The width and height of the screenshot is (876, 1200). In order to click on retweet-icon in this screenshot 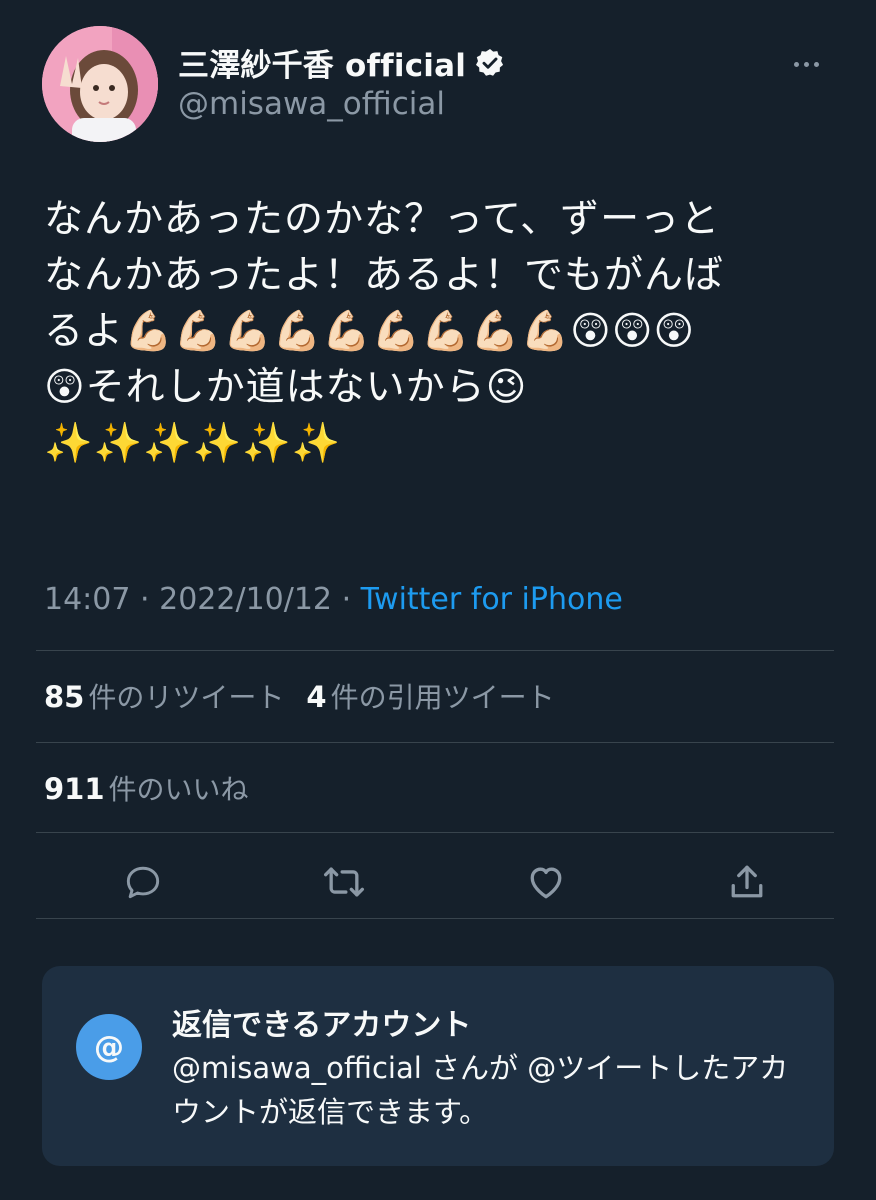, I will do `click(344, 882)`.